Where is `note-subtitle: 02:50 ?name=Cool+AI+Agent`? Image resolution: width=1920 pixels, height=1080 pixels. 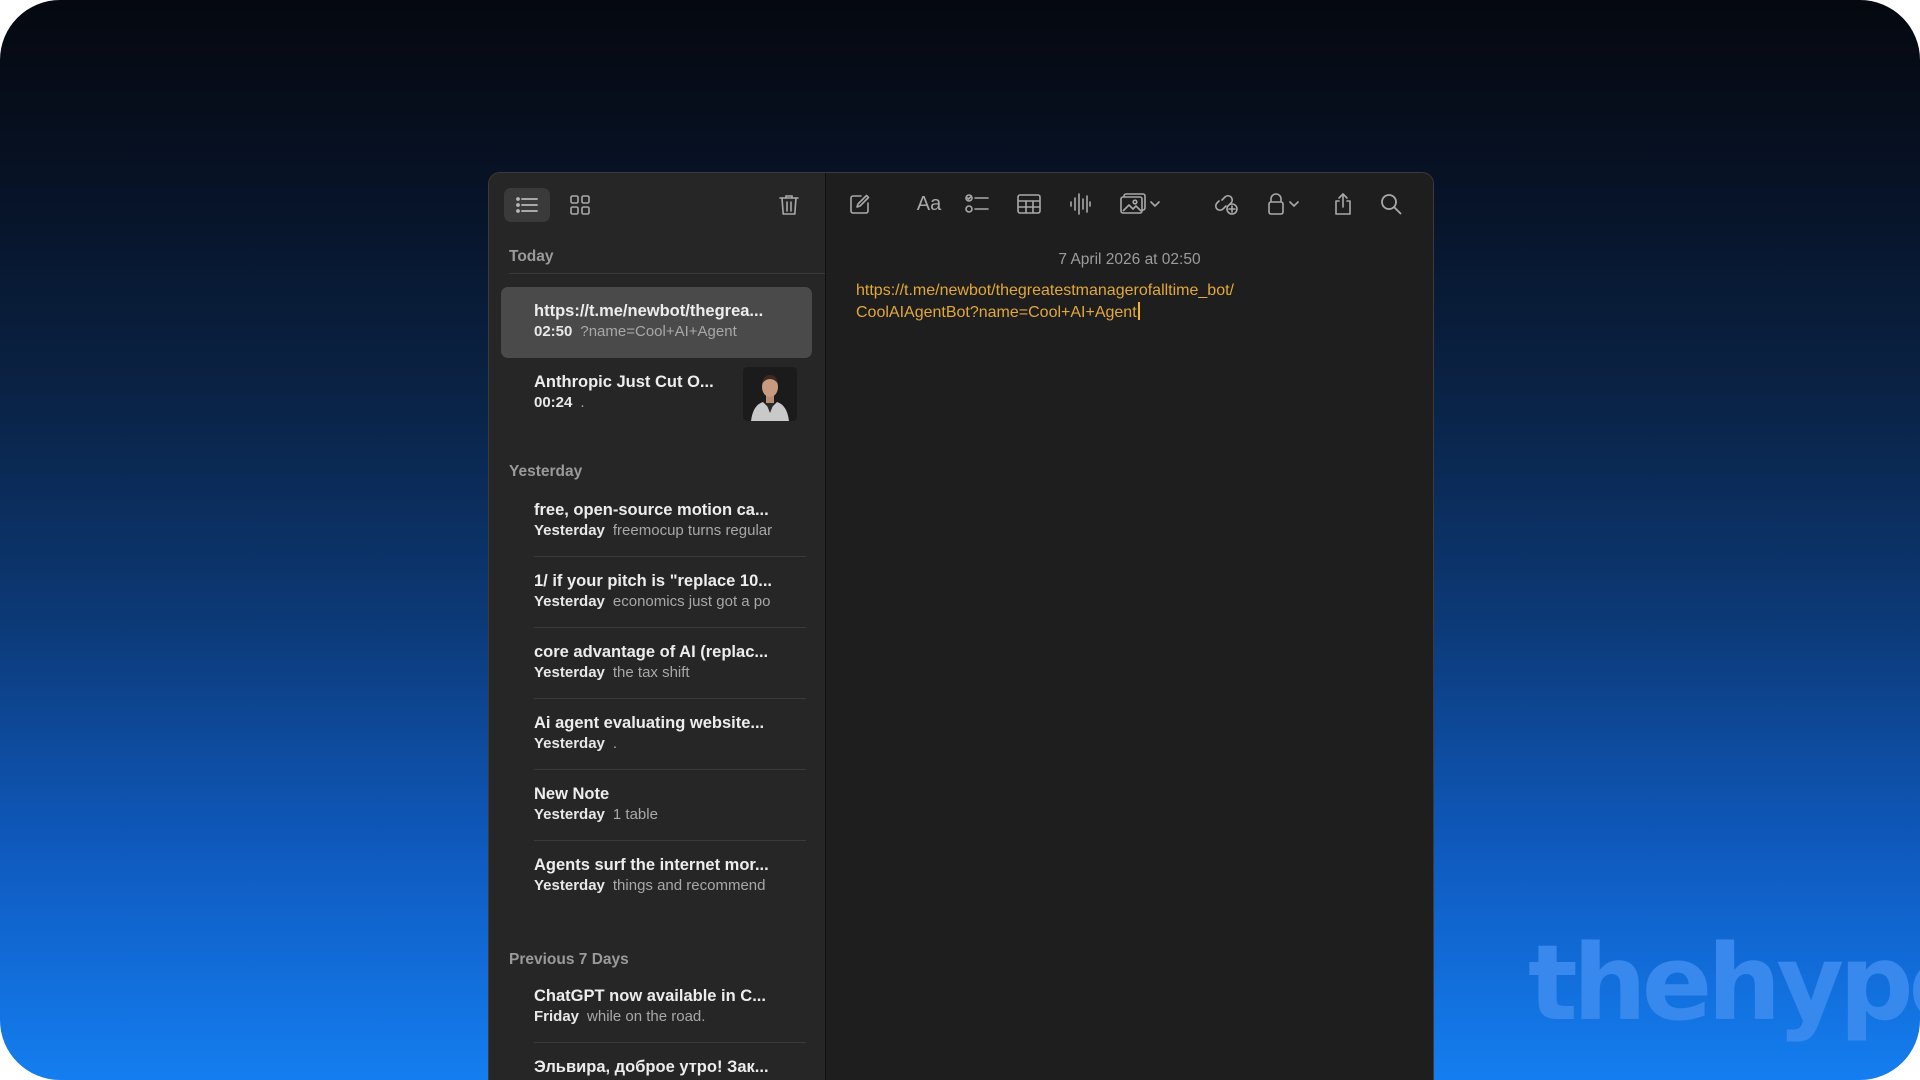
note-subtitle: 02:50 ?name=Cool+AI+Agent is located at coordinates (663, 331).